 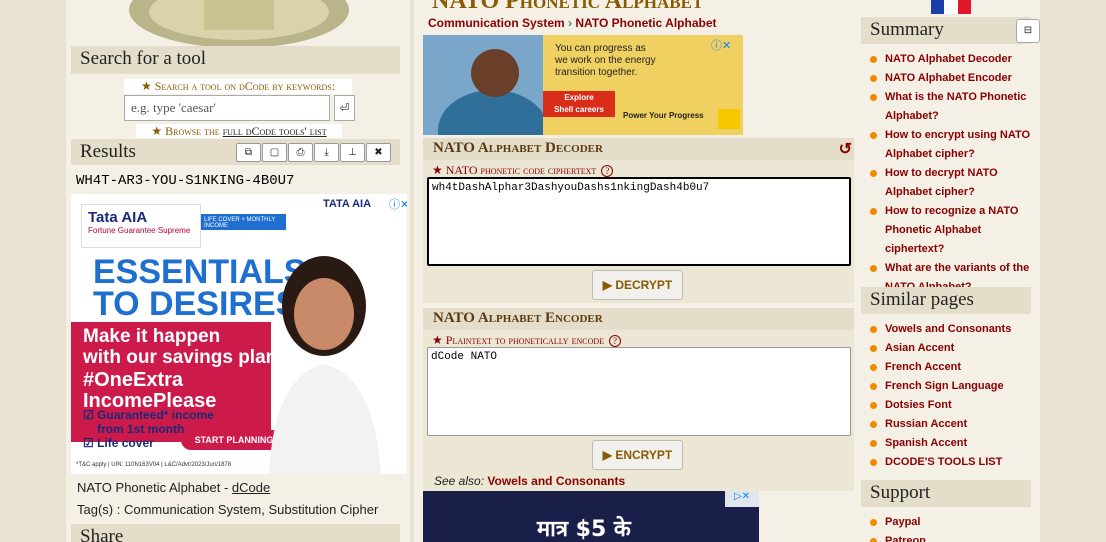 I want to click on search-submit-button: ⏎, so click(x=344, y=108).